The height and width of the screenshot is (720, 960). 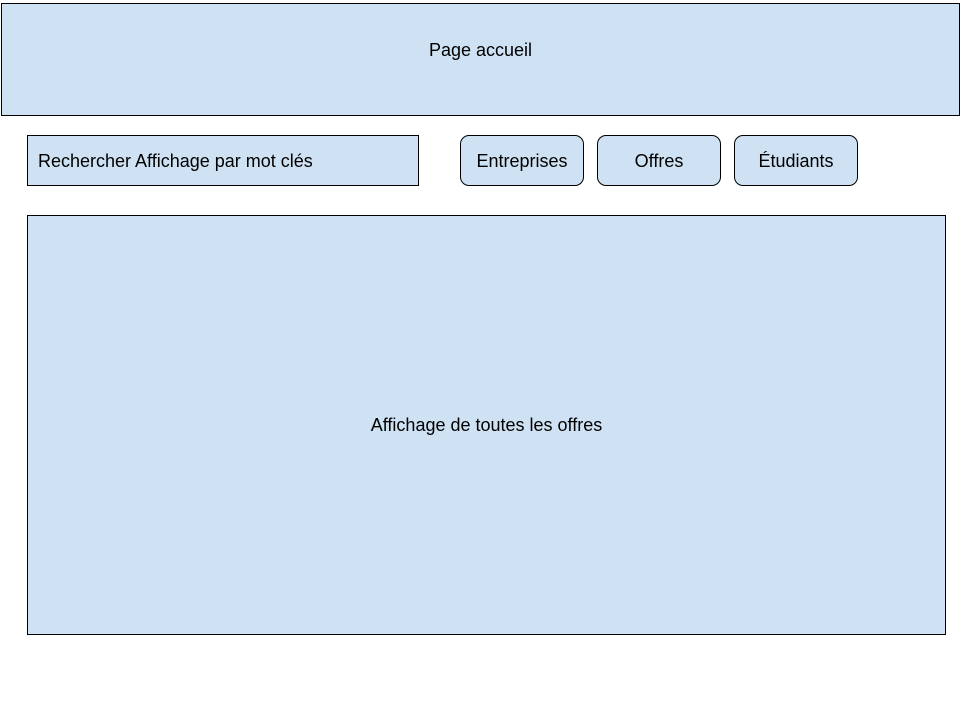 I want to click on entreprises-button: Entreprises, so click(x=522, y=160).